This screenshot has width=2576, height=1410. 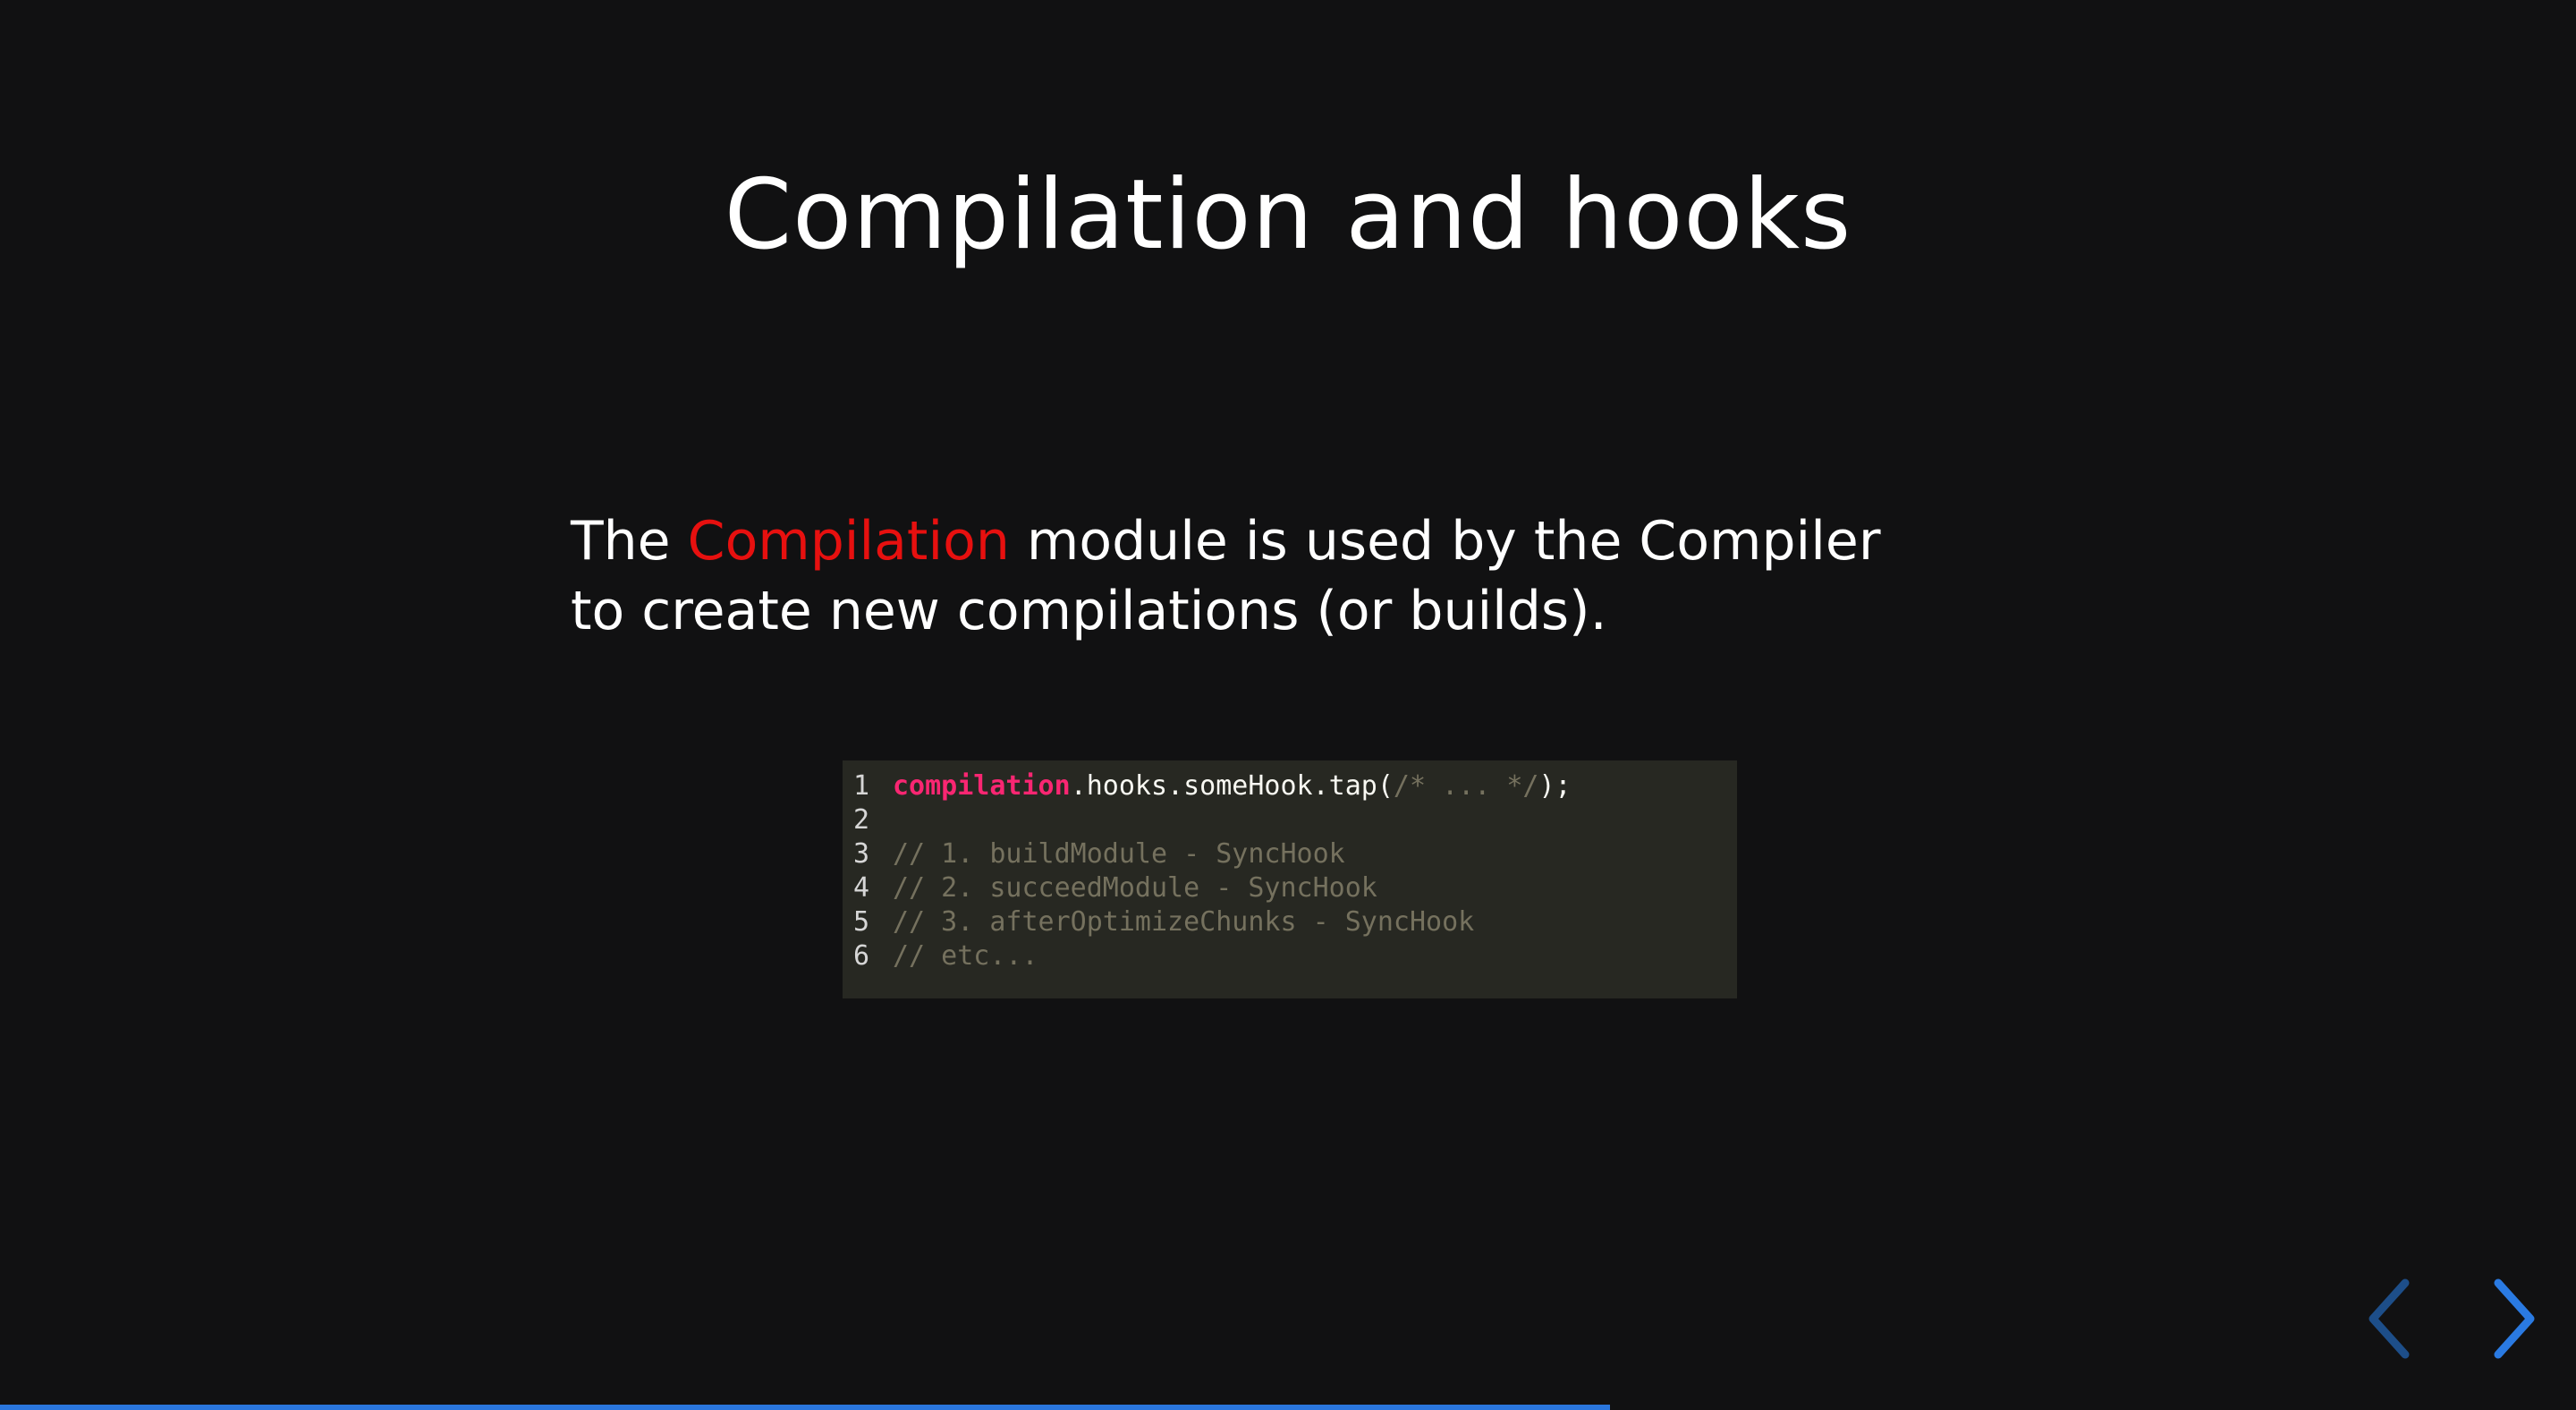 What do you see at coordinates (1232, 786) in the screenshot?
I see `code-token: .hooks.someHook.tap(` at bounding box center [1232, 786].